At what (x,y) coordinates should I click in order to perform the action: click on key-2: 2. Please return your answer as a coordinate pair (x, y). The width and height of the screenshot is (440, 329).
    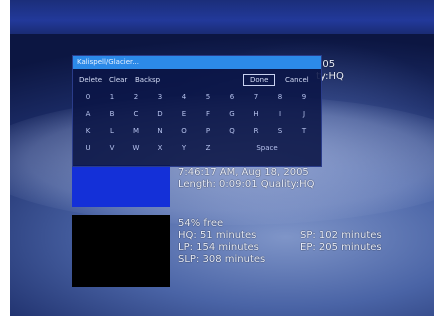
    Looking at the image, I should click on (136, 97).